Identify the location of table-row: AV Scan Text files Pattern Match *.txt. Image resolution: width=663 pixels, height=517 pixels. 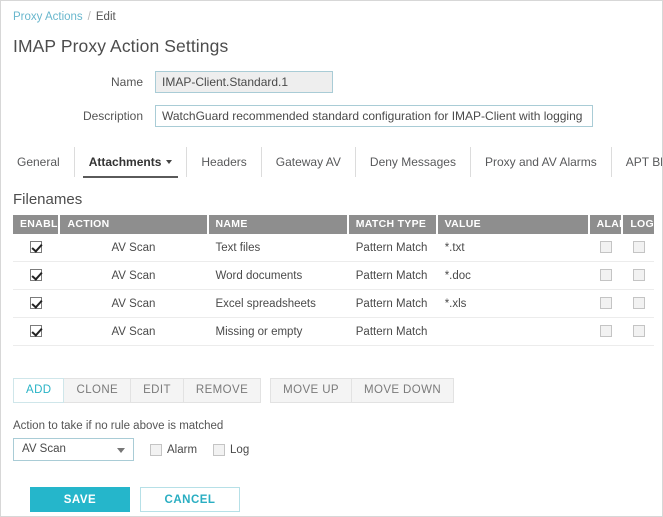
(333, 248).